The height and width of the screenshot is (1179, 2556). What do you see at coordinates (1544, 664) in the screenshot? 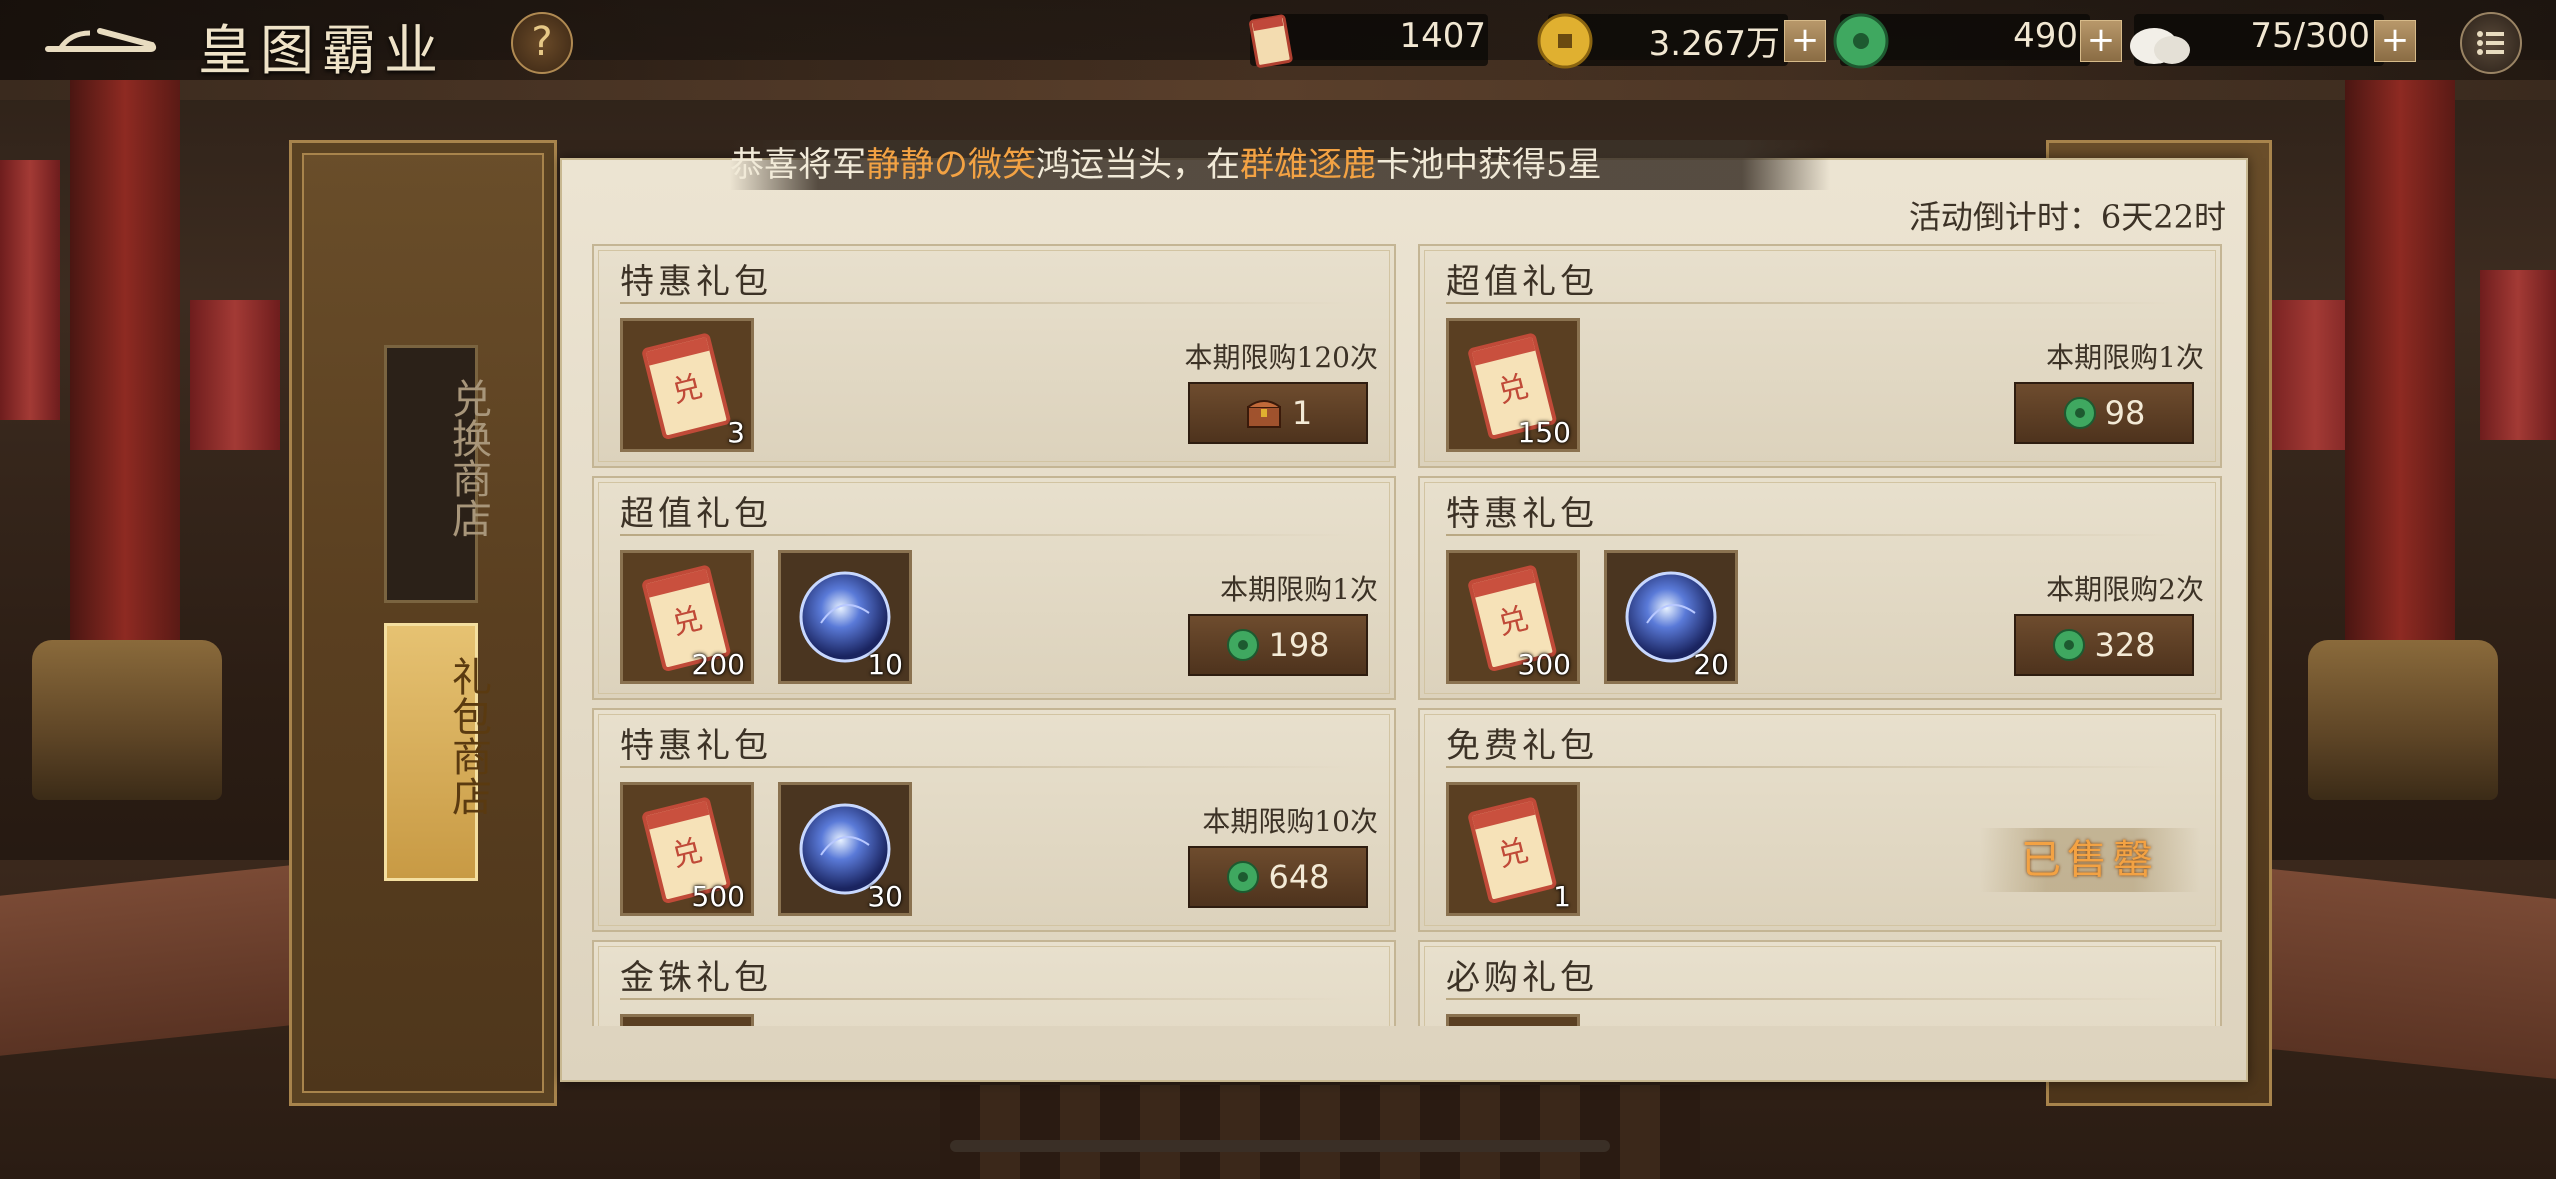
I see `item-count: 300` at bounding box center [1544, 664].